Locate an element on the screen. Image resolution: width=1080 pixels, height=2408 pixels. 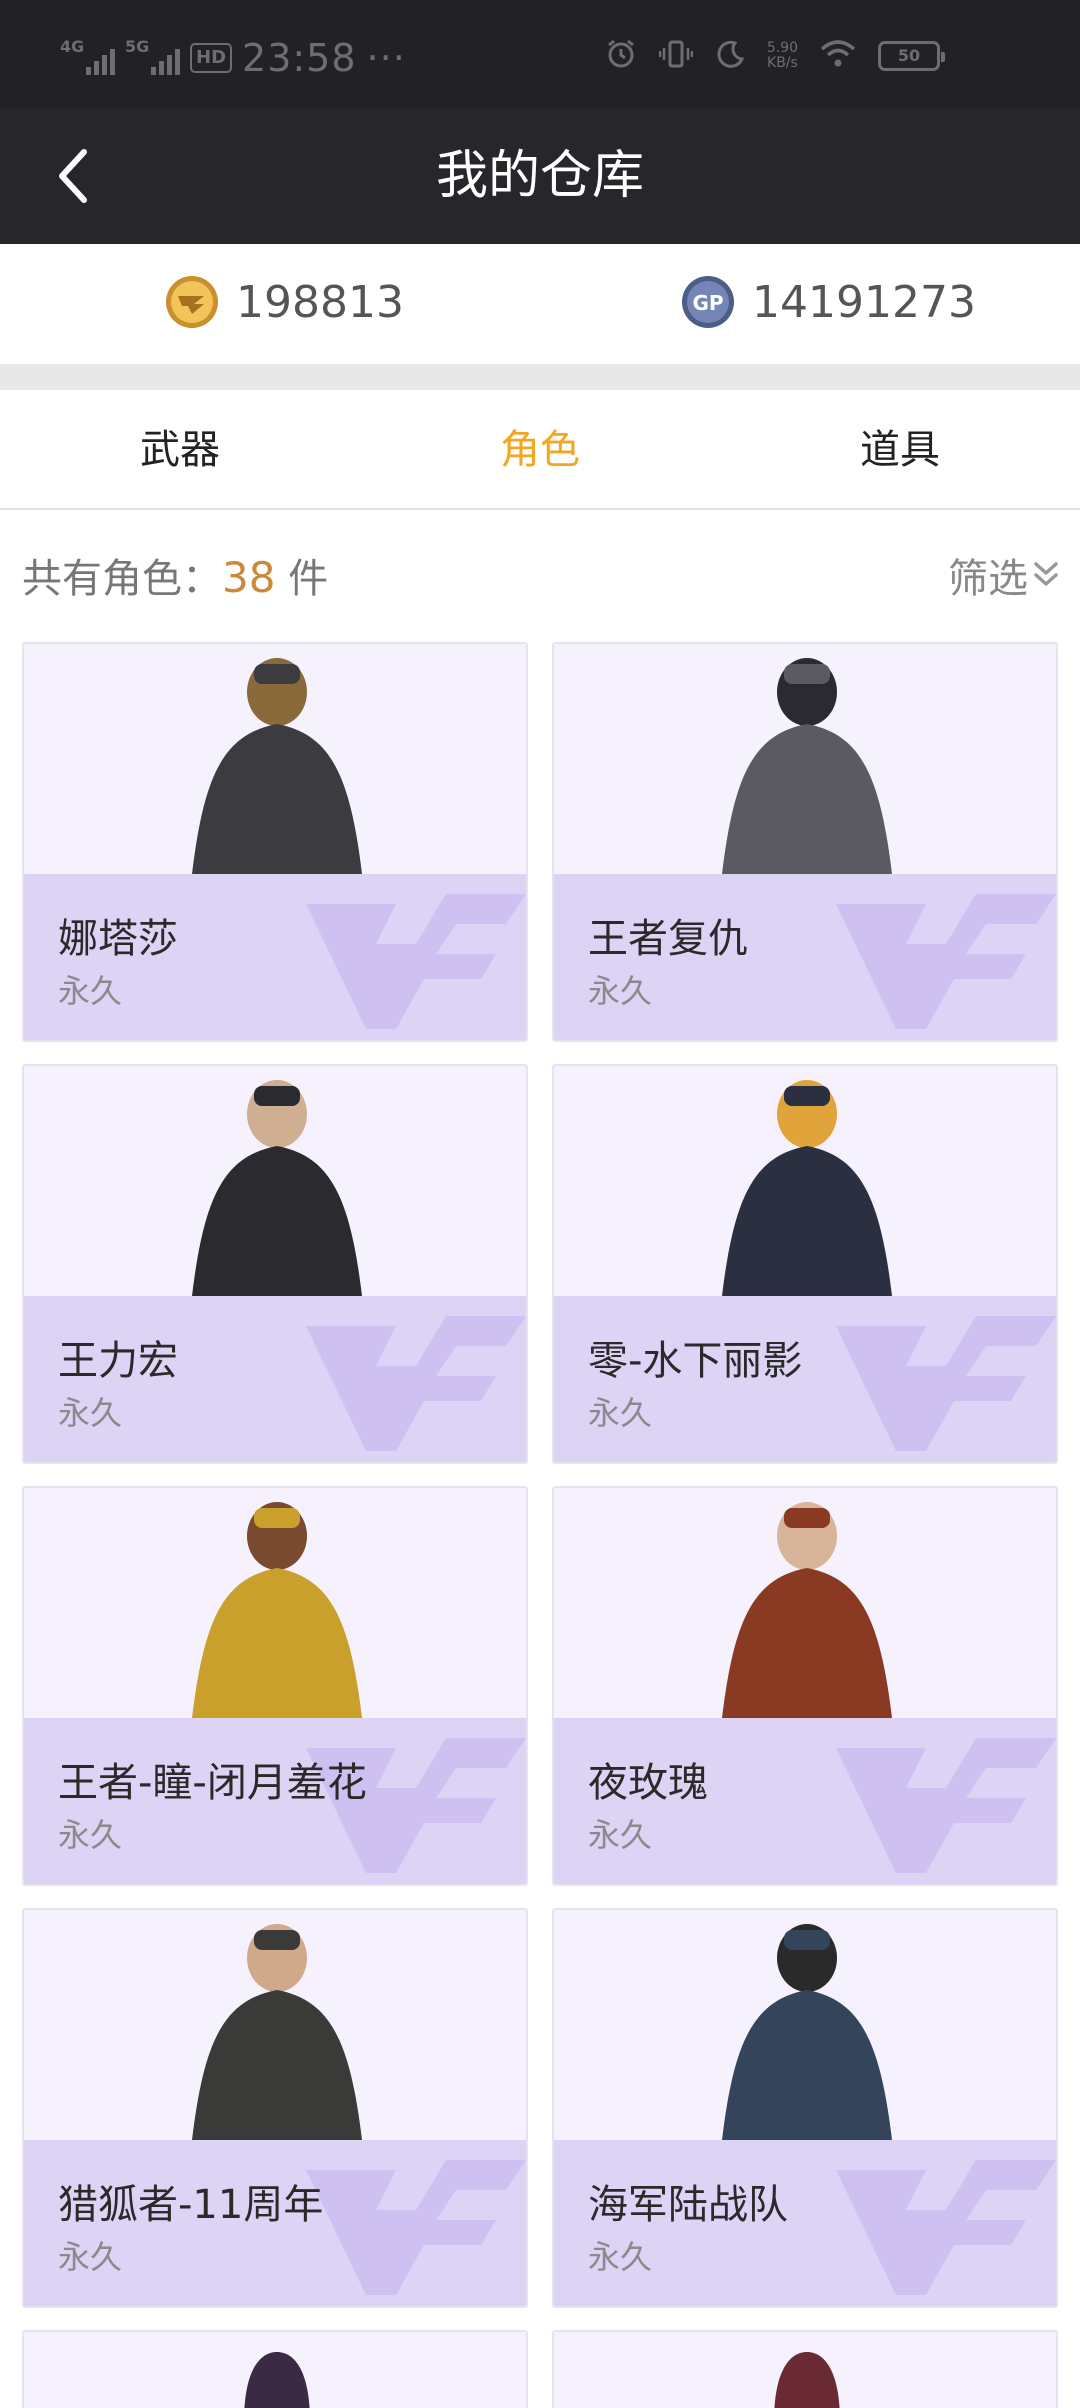
status-right: 5.90 KB/s 50 is located at coordinates (775, 56).